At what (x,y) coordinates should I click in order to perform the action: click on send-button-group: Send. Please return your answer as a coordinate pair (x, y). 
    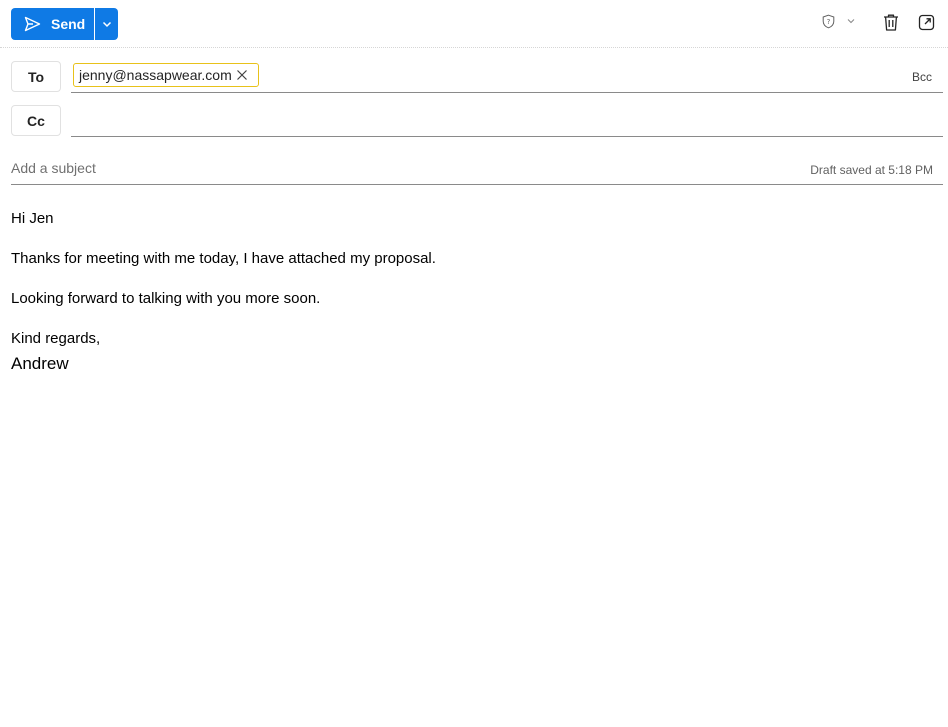
    Looking at the image, I should click on (64, 24).